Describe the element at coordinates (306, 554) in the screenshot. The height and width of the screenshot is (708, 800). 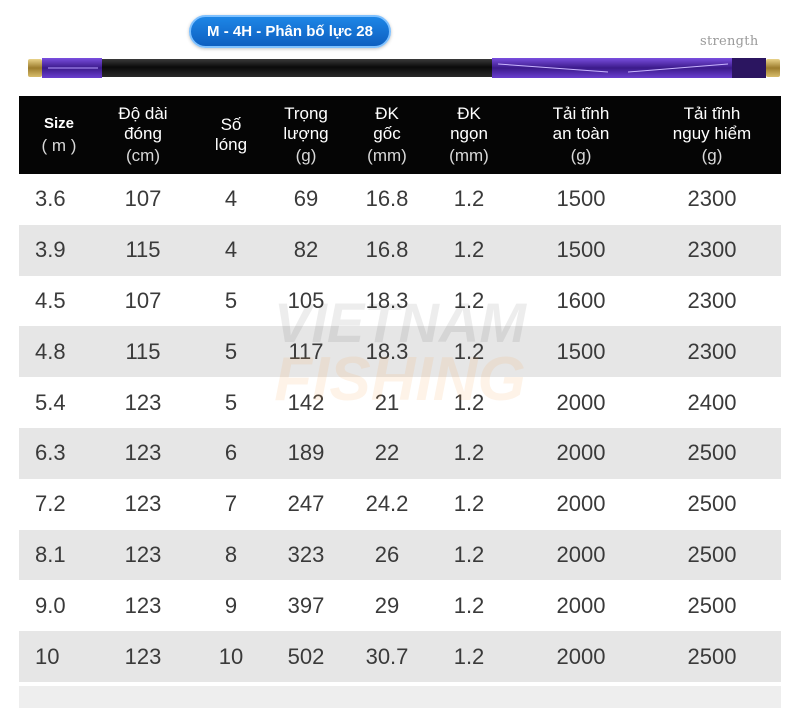
I see `table-cell: 323` at that location.